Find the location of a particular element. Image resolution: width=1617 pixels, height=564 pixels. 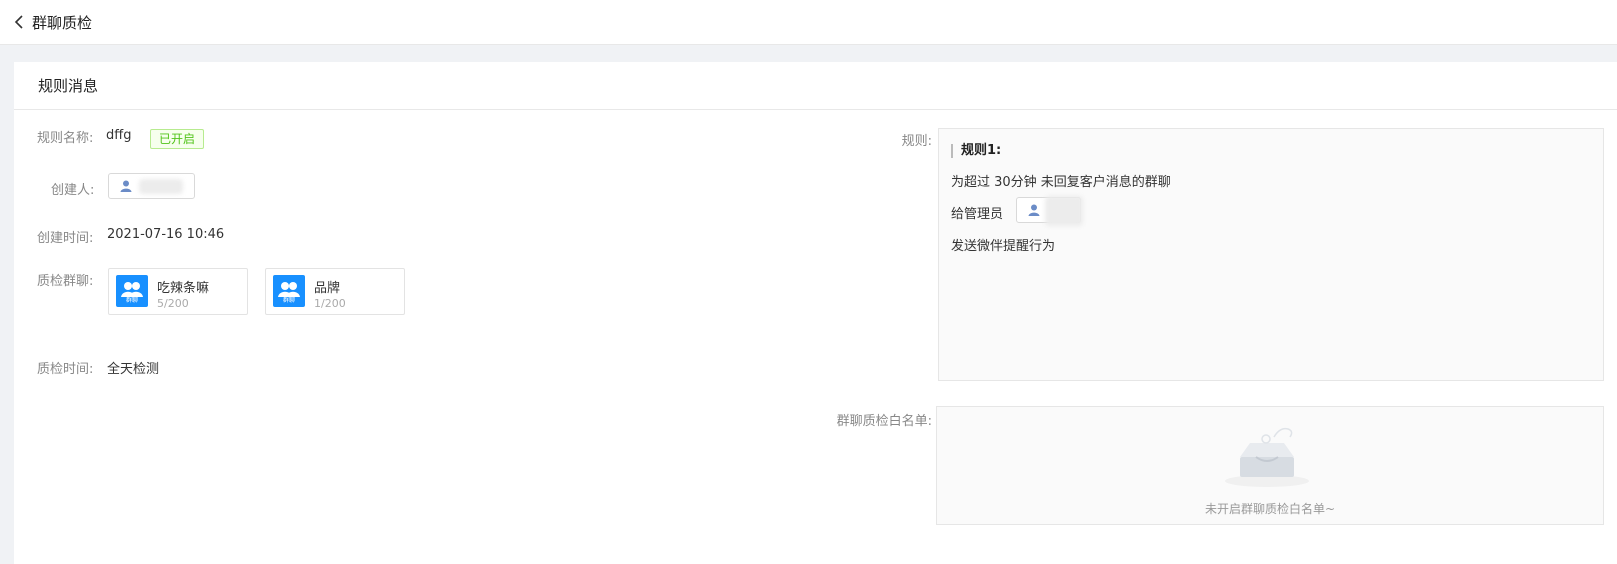

whitelist-panel: 未开启群聊质检白名单~ is located at coordinates (1270, 465).